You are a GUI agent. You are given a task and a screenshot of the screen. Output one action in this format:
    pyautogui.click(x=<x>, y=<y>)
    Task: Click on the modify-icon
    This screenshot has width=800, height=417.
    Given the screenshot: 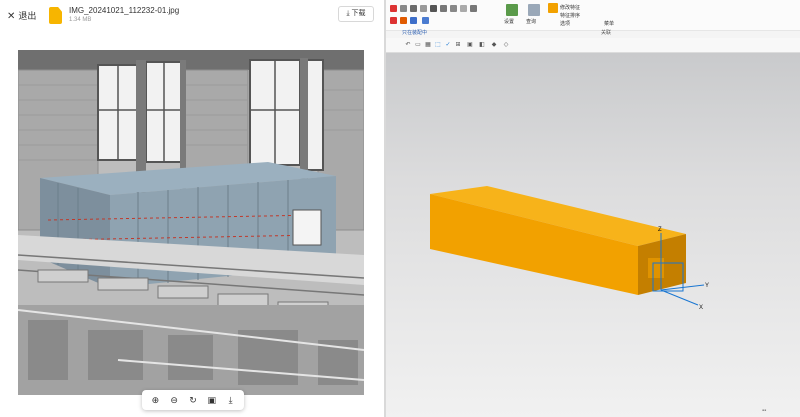 What is the action you would take?
    pyautogui.click(x=553, y=8)
    